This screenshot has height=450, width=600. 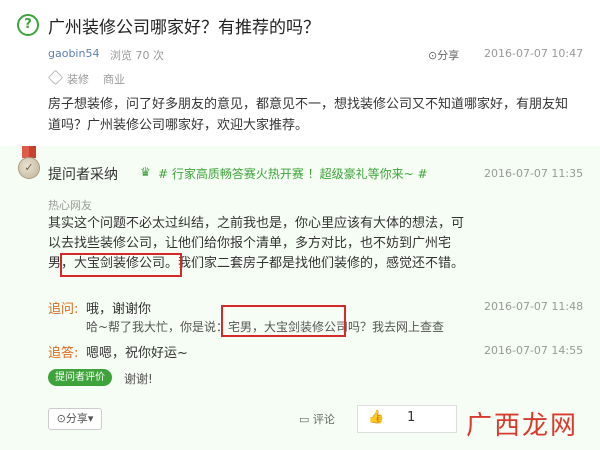 I want to click on question-date: 2016-07-07 10:47, so click(x=534, y=53).